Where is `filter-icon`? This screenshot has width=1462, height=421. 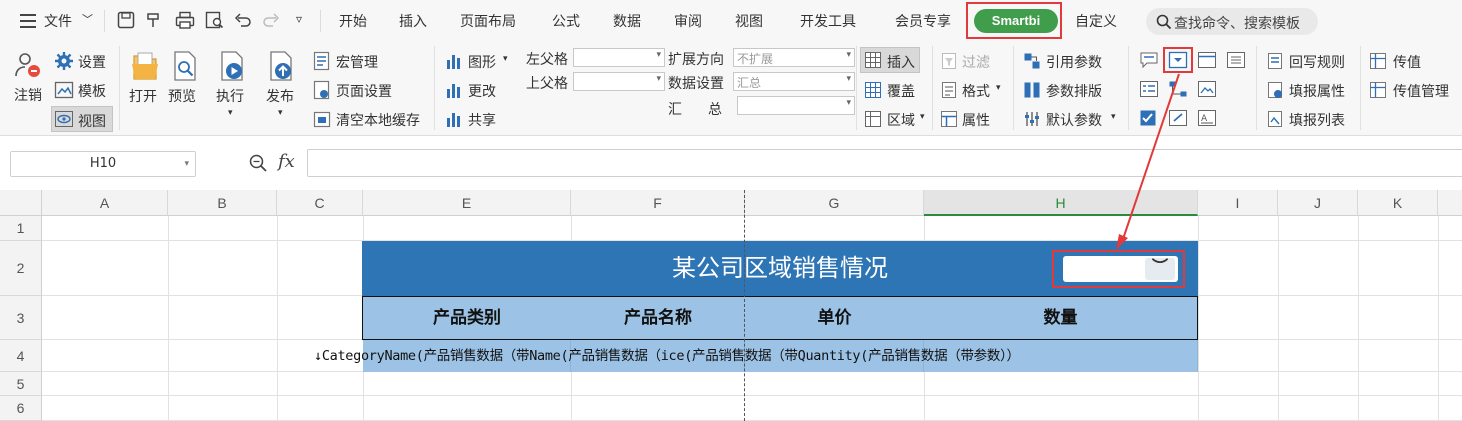
filter-icon is located at coordinates (949, 61).